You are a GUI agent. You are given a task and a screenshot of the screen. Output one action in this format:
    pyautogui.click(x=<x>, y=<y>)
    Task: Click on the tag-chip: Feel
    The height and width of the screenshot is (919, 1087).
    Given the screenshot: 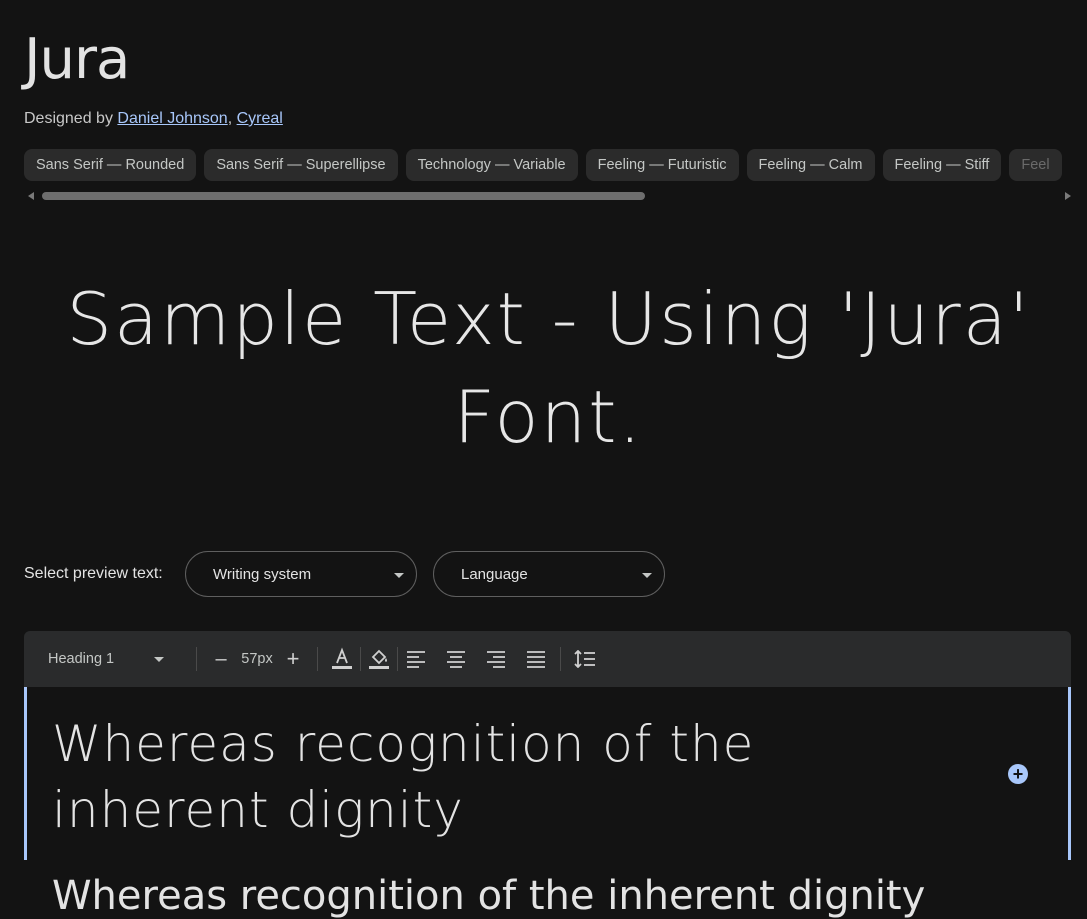 What is the action you would take?
    pyautogui.click(x=1035, y=165)
    